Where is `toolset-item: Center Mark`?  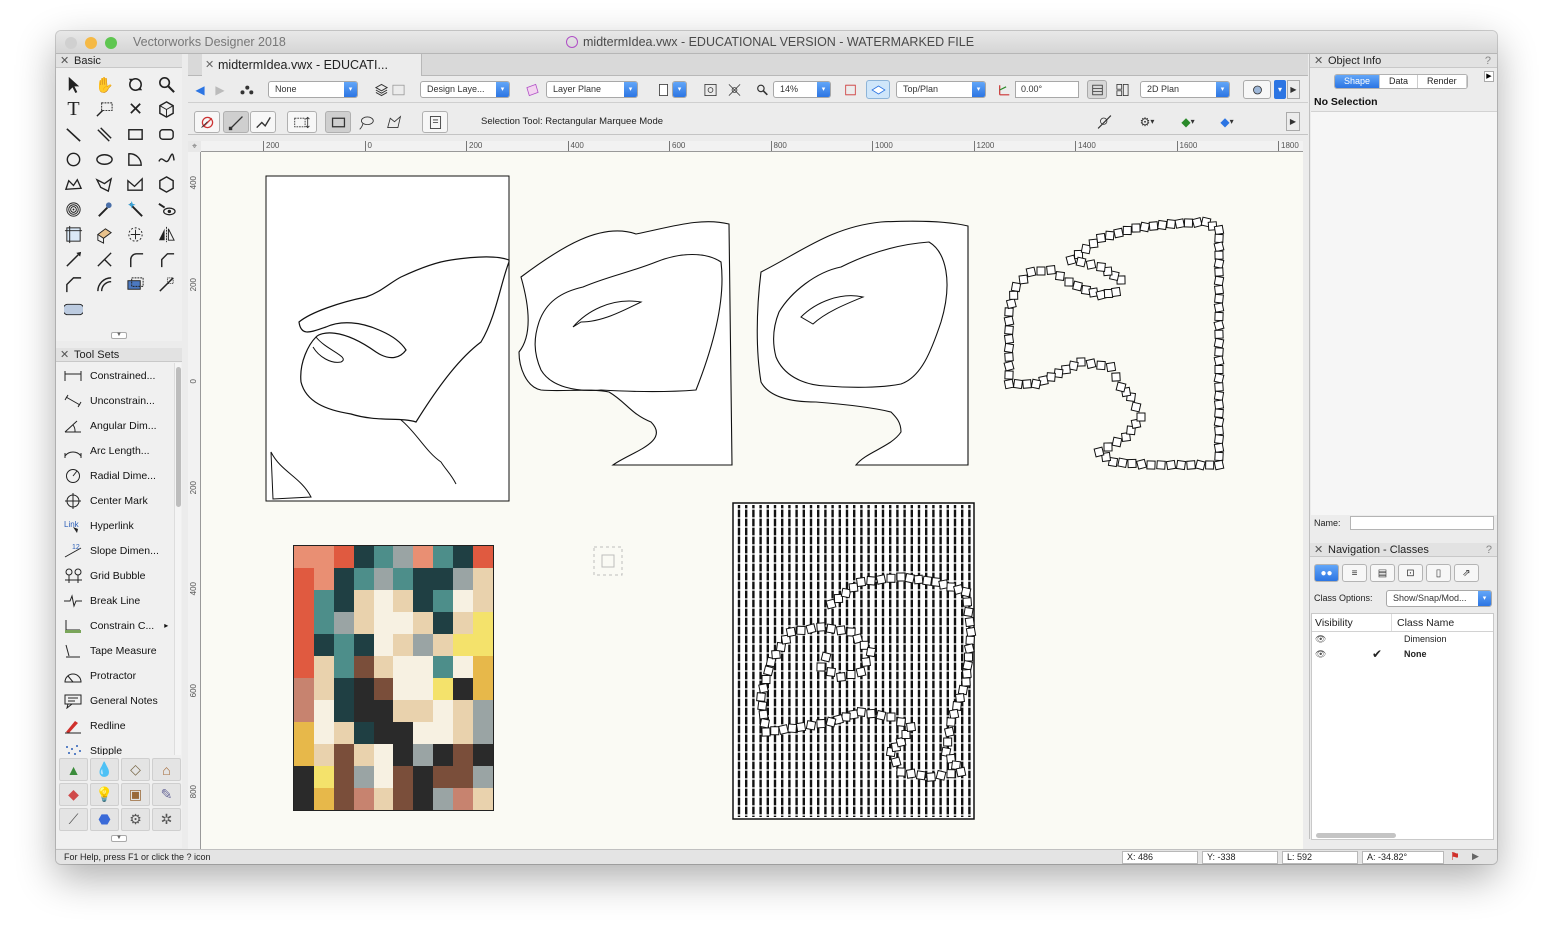
toolset-item: Center Mark is located at coordinates (115, 500).